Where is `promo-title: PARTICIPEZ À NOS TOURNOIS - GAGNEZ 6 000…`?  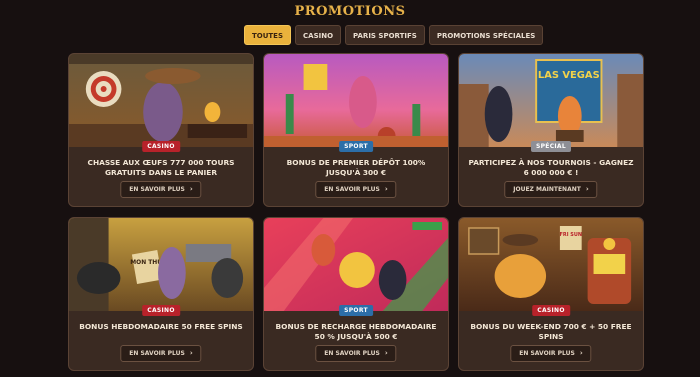 promo-title: PARTICIPEZ À NOS TOURNOIS - GAGNEZ 6 000… is located at coordinates (551, 167).